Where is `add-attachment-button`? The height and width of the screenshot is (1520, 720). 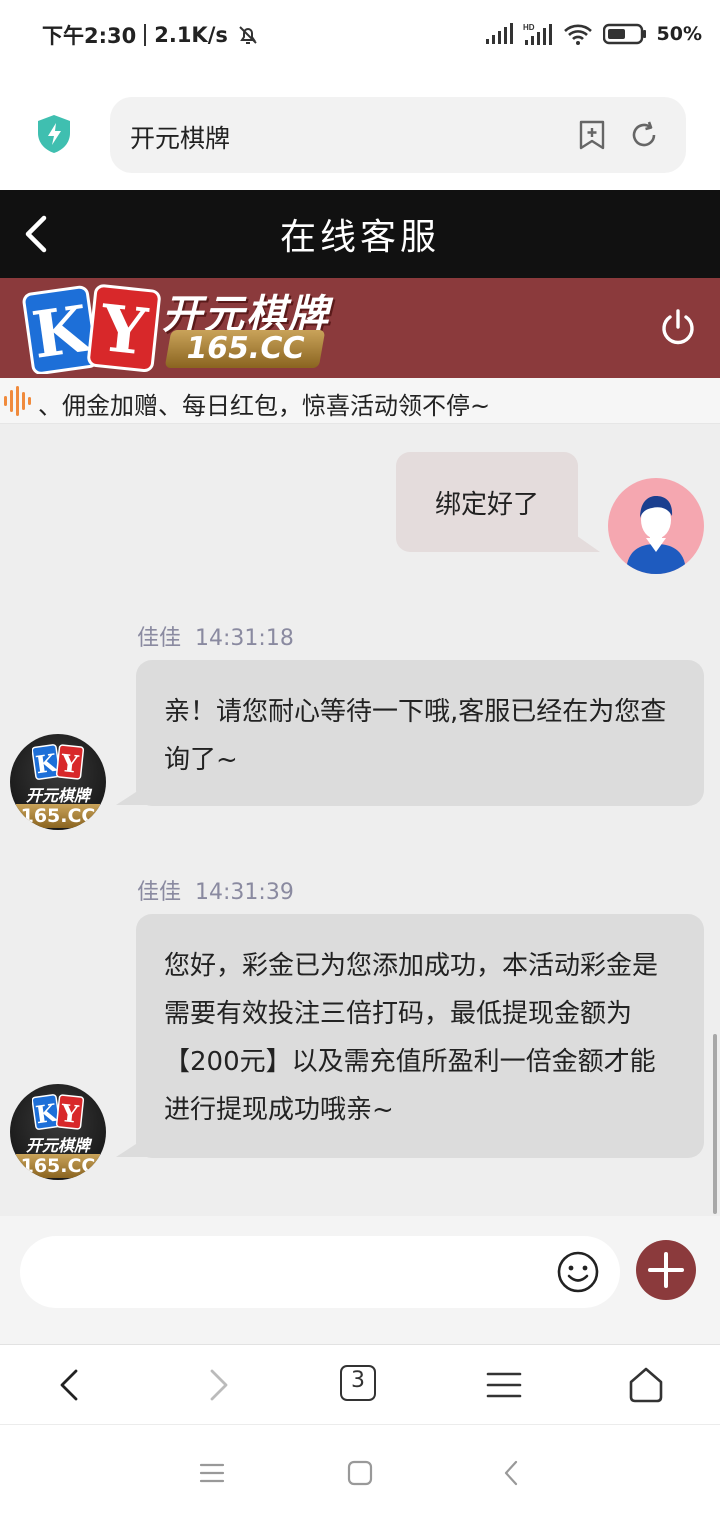 add-attachment-button is located at coordinates (666, 1270).